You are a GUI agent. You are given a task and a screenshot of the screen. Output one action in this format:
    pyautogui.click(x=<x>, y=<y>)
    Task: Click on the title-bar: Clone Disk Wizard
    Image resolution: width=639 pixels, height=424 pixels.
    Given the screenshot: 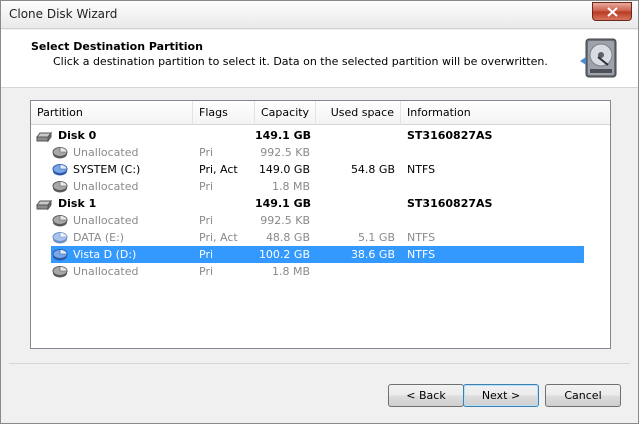 What is the action you would take?
    pyautogui.click(x=319, y=15)
    